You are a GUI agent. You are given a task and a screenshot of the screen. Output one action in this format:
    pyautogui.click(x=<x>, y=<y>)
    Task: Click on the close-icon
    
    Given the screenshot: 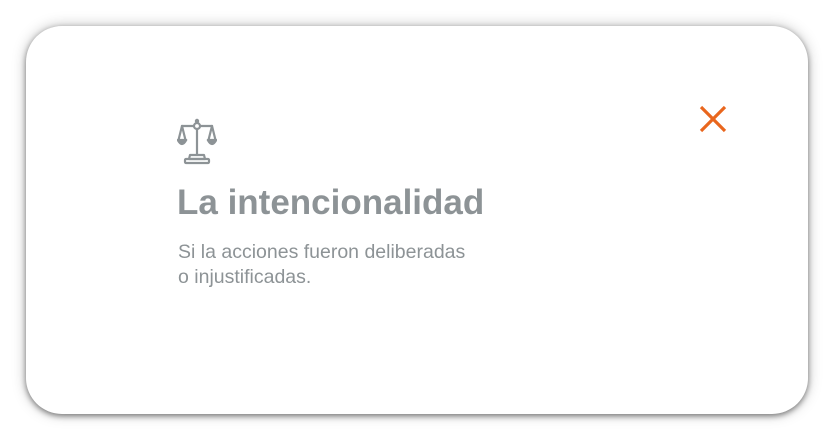 What is the action you would take?
    pyautogui.click(x=713, y=119)
    